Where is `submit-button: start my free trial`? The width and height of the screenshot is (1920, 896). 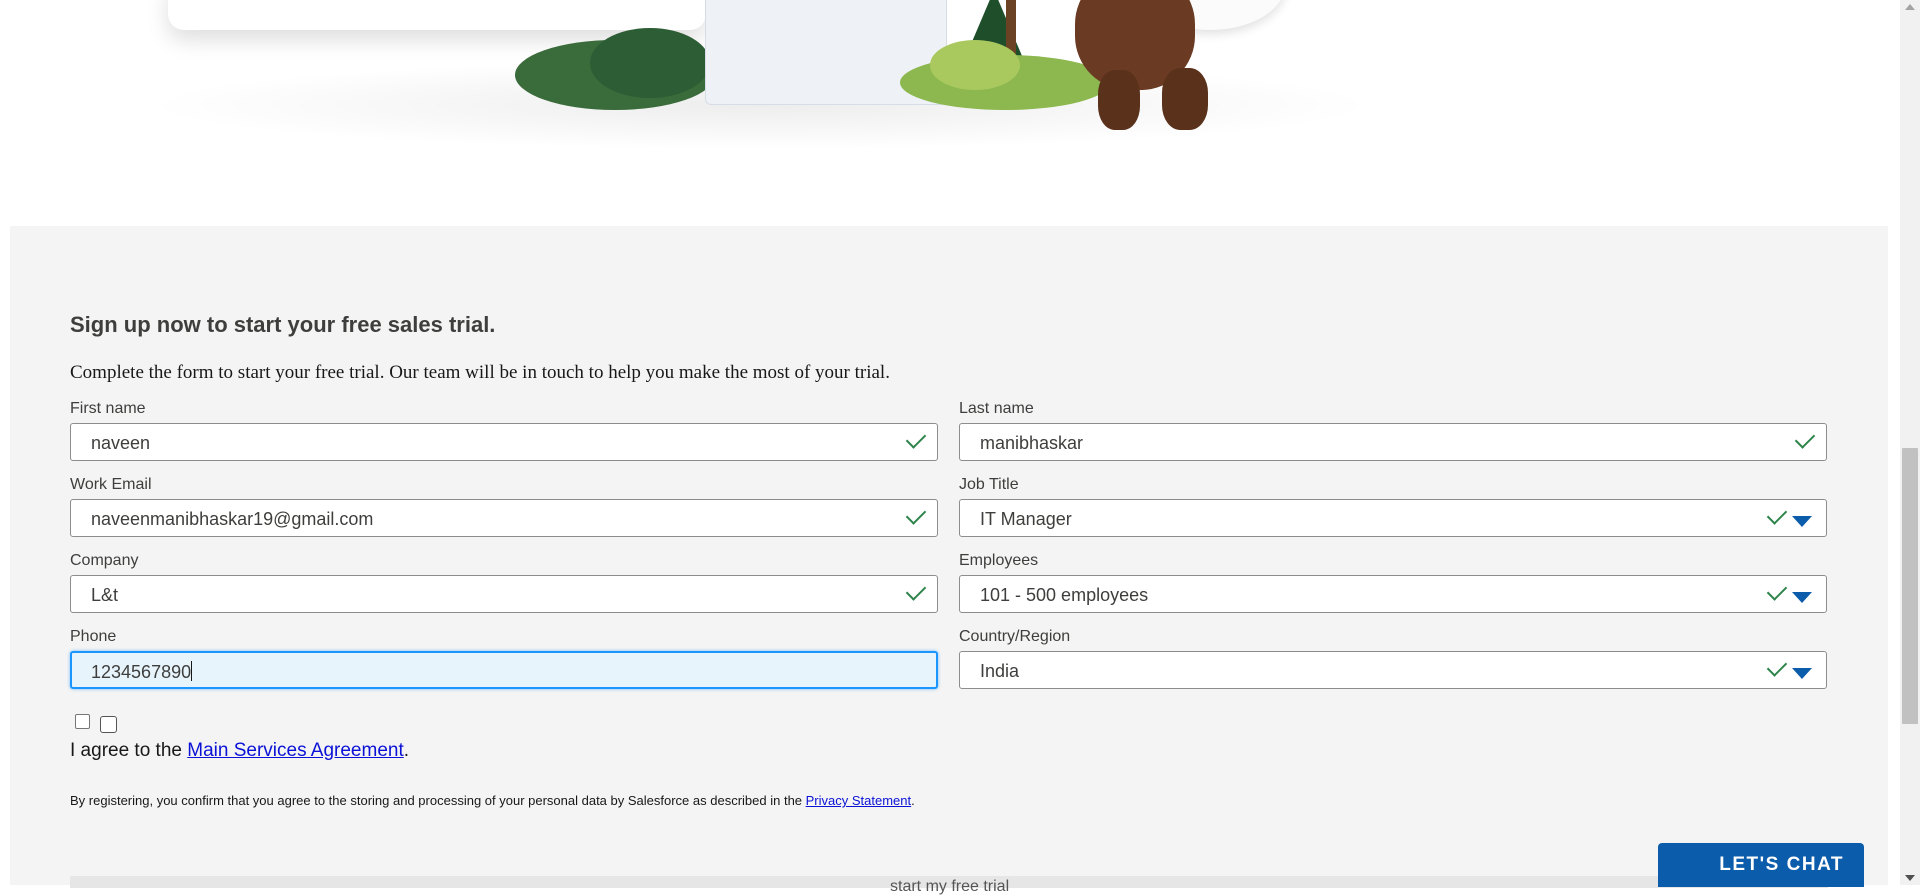 submit-button: start my free trial is located at coordinates (949, 885).